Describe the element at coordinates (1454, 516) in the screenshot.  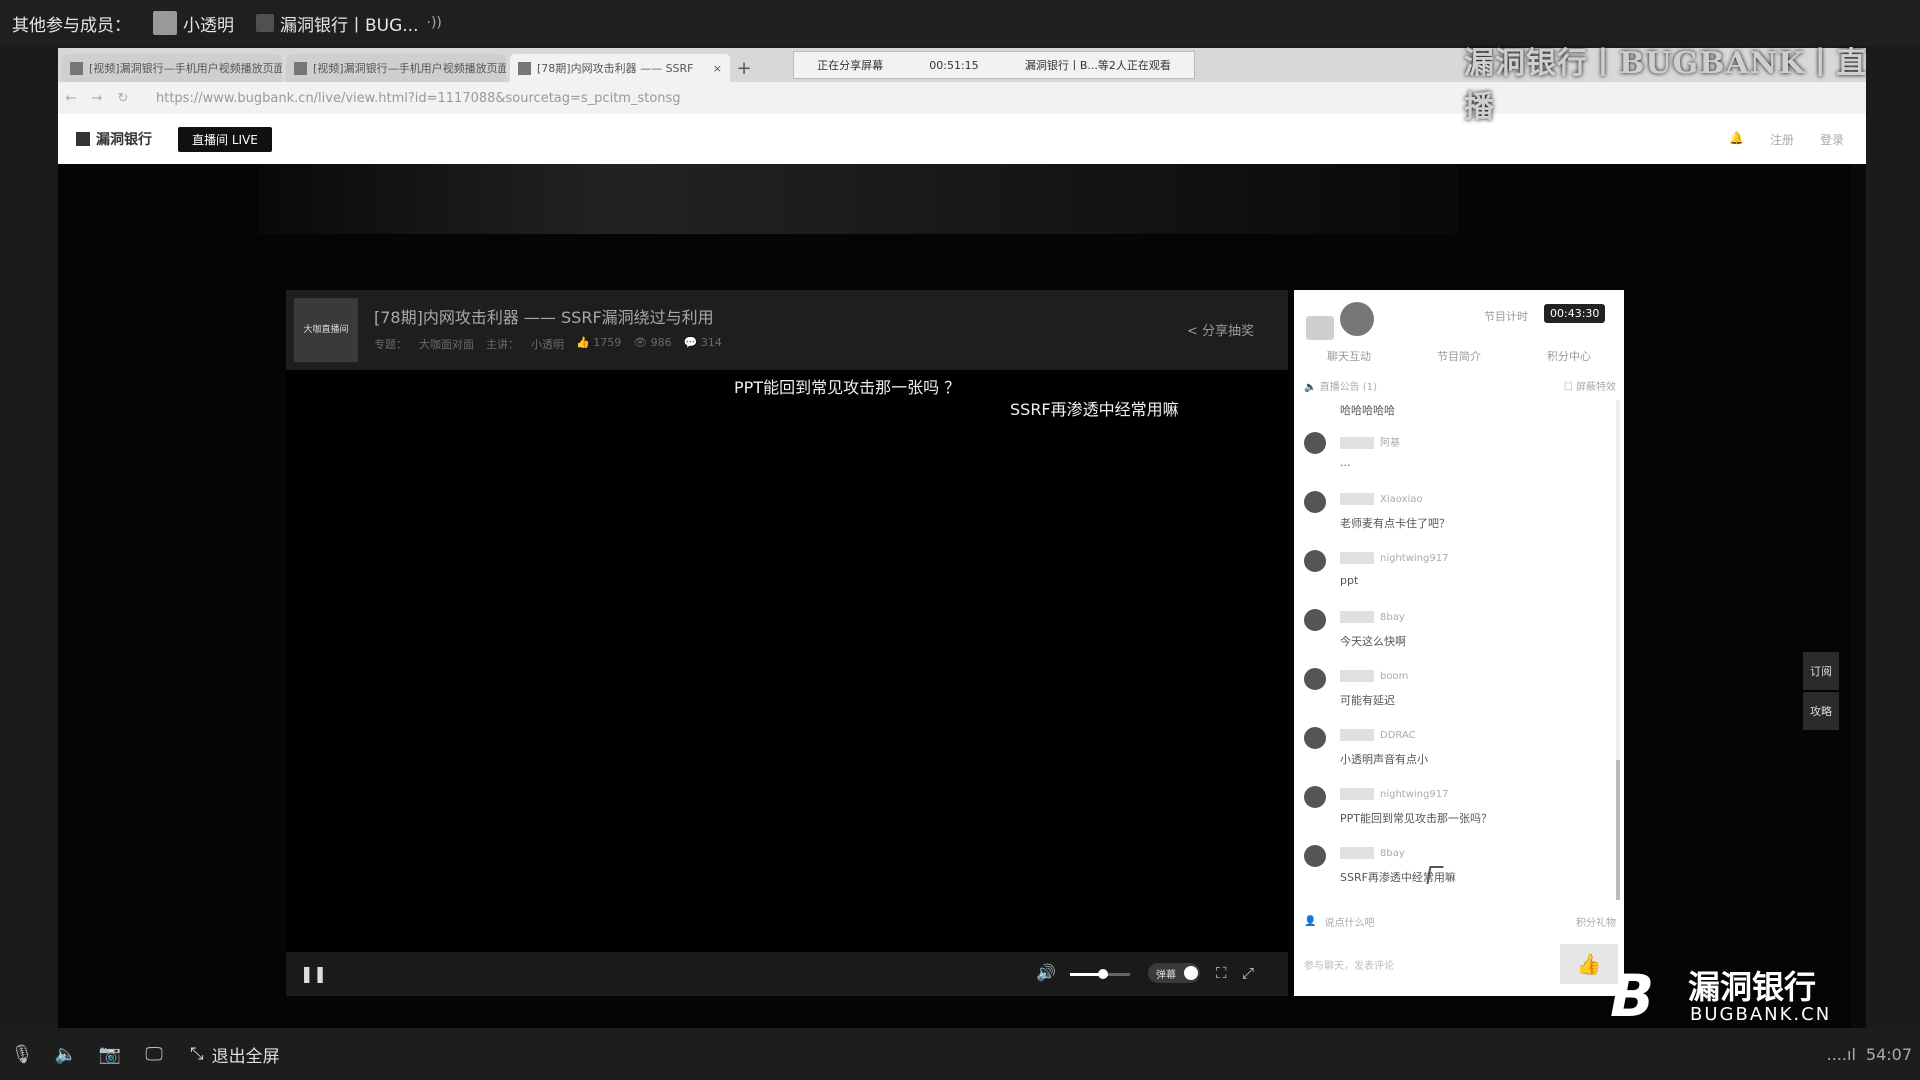
I see `list-item: Xiaoxiao 老师麦有点卡住了吧？` at that location.